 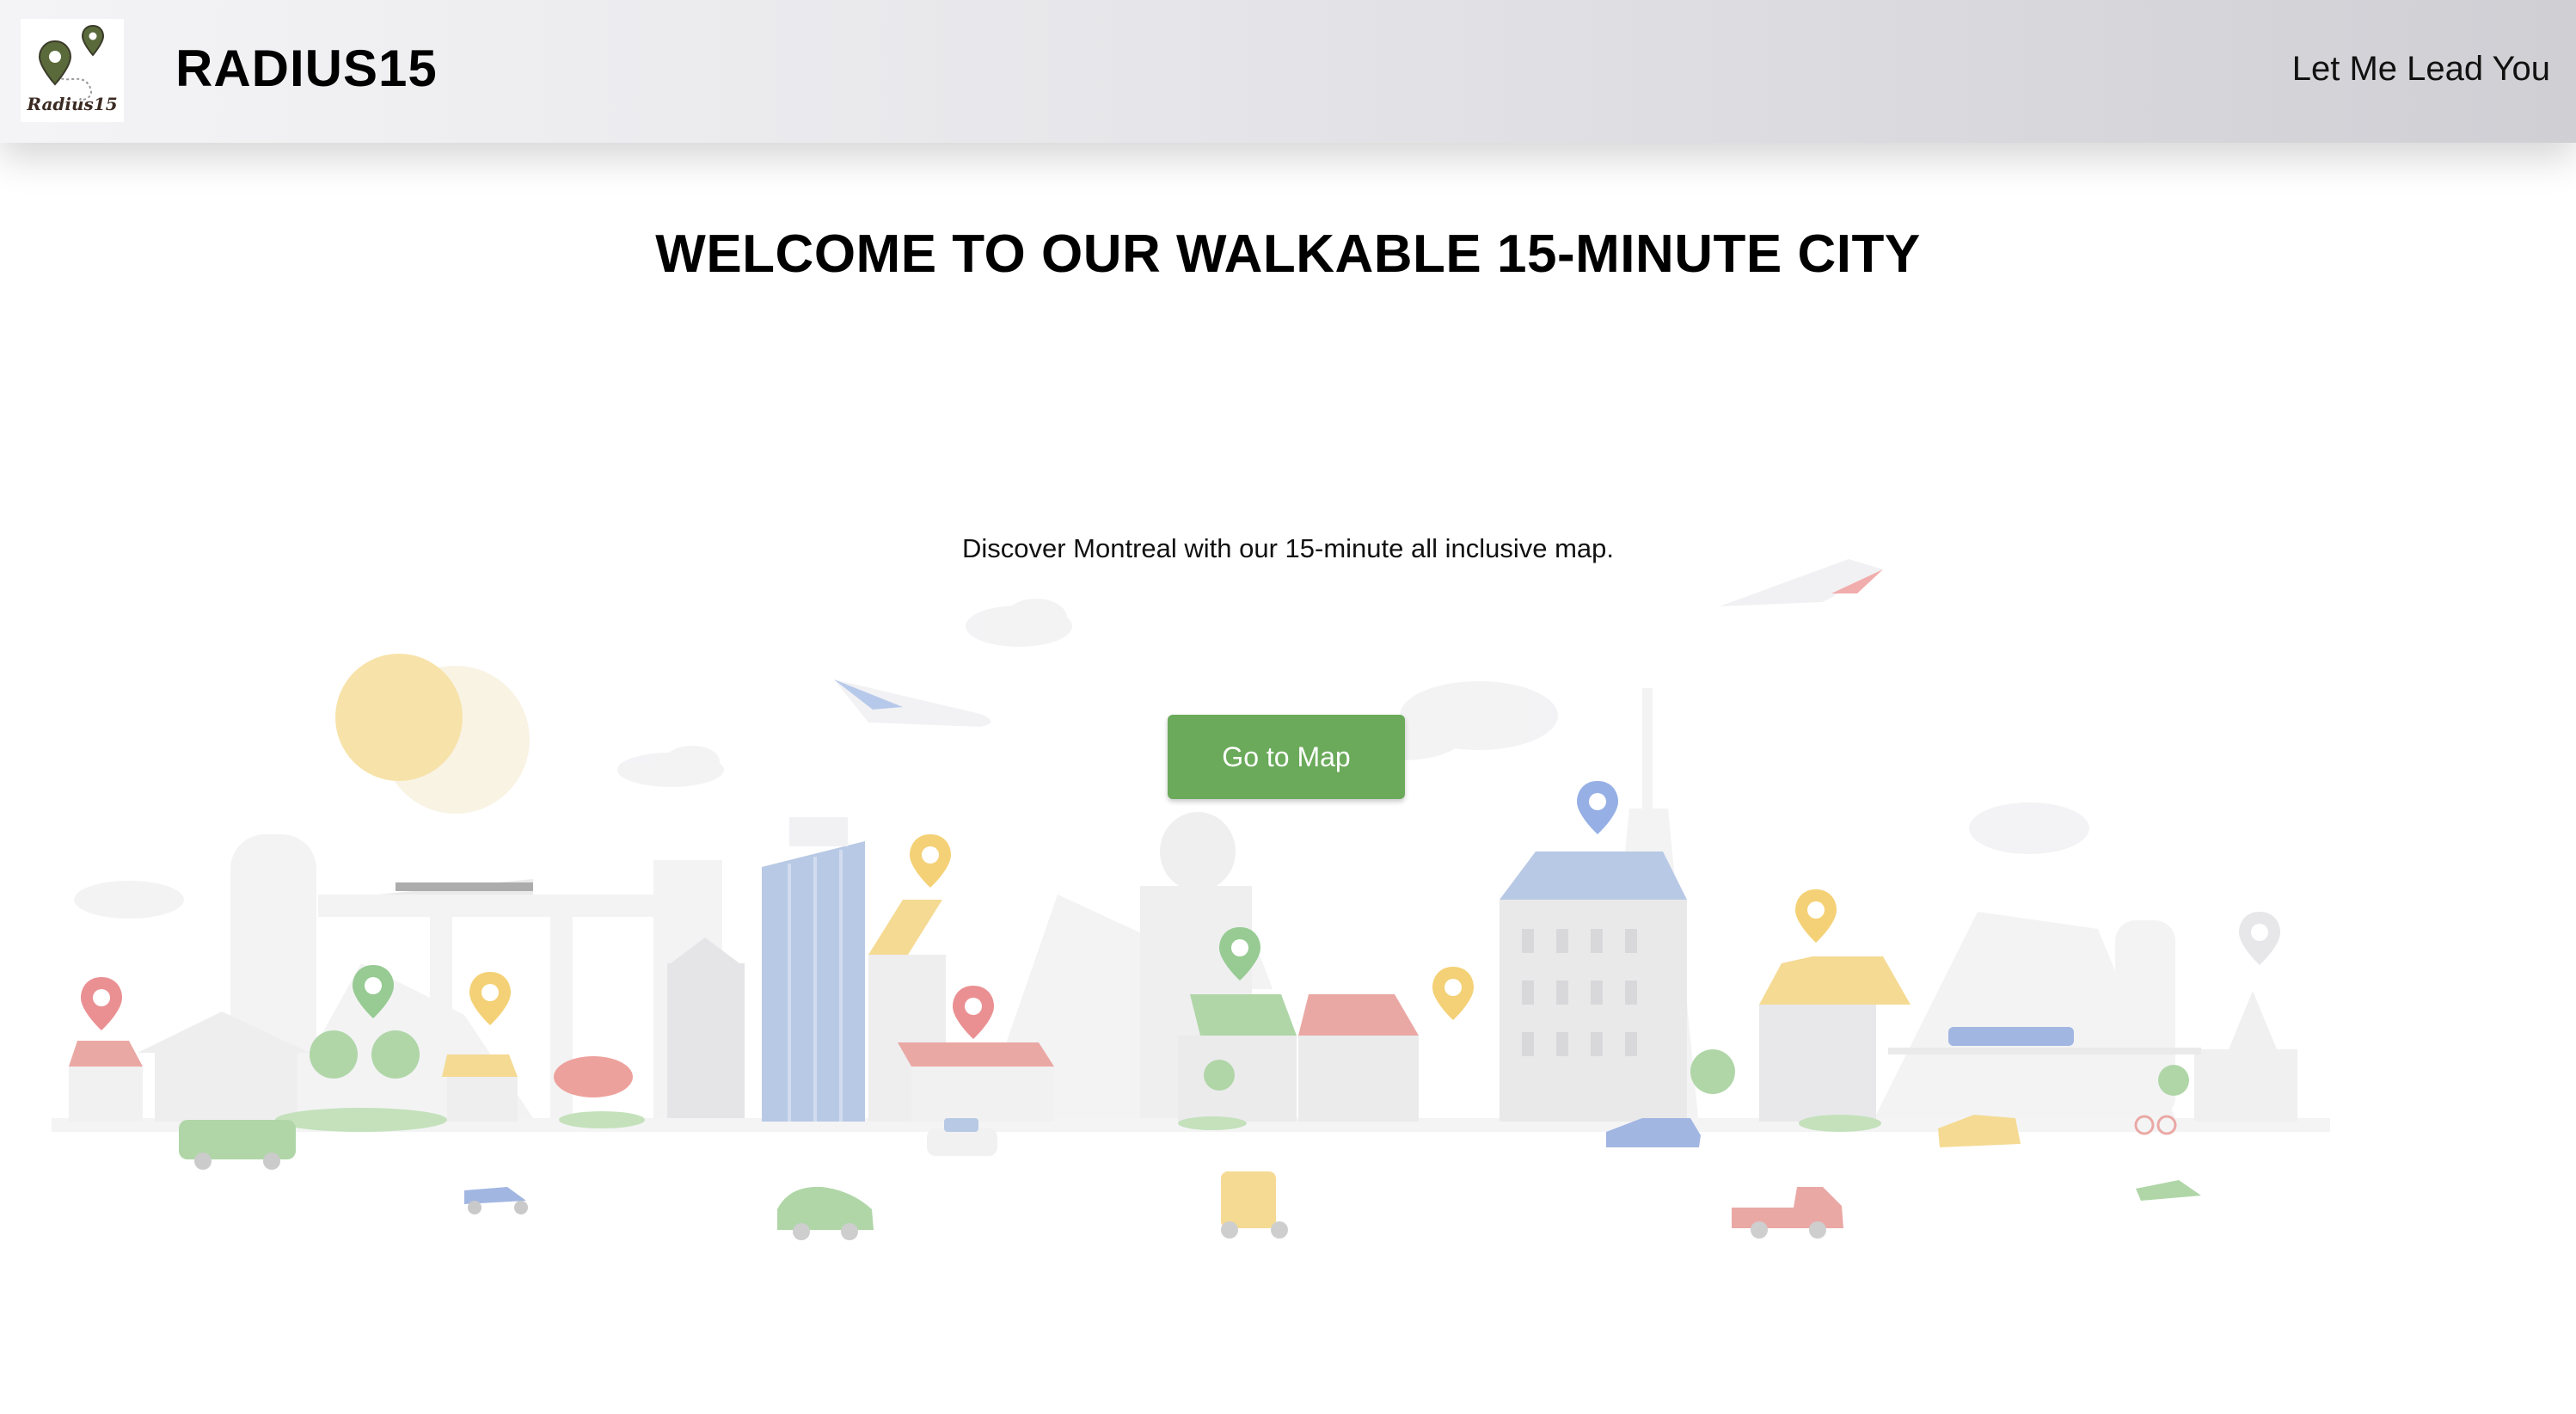 I want to click on app-logo: Radius15, so click(x=72, y=70).